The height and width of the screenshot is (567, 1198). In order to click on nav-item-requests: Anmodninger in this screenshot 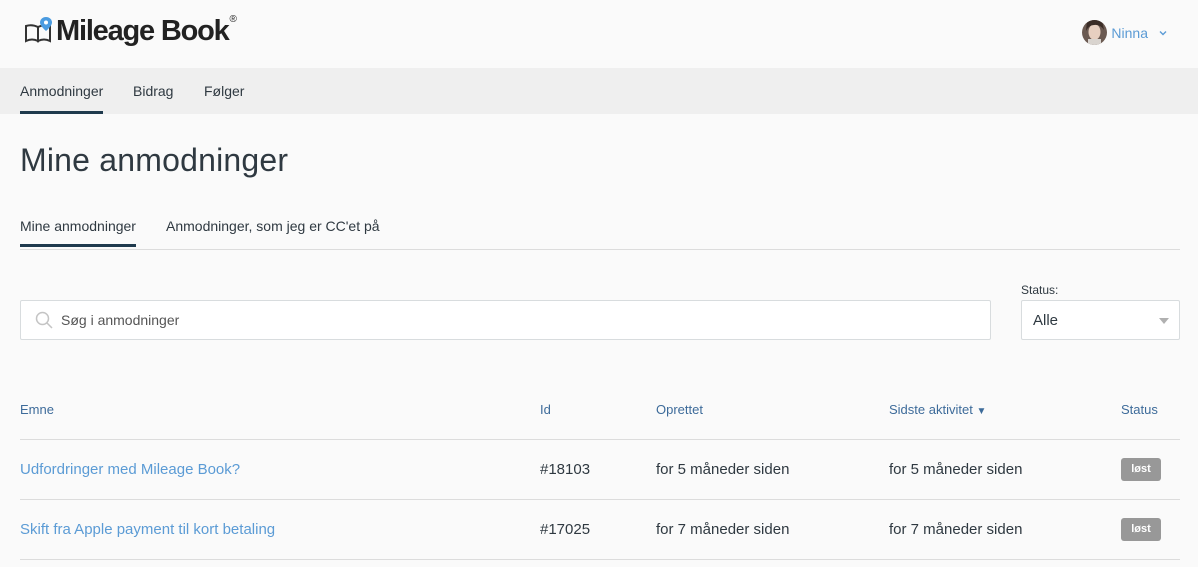, I will do `click(62, 98)`.